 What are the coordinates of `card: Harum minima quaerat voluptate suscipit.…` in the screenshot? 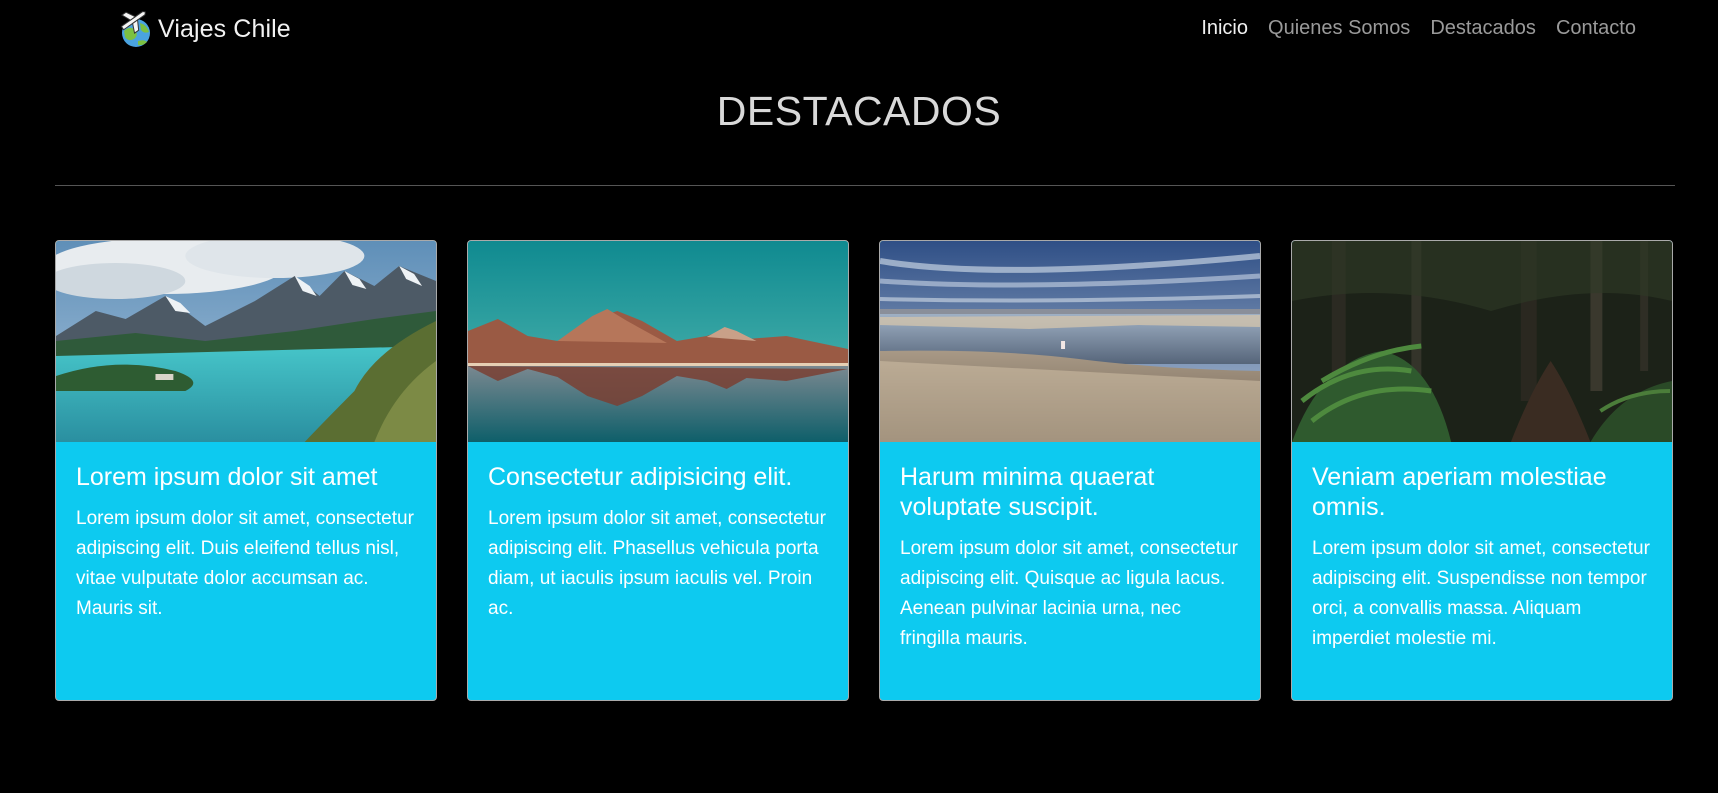 It's located at (1070, 470).